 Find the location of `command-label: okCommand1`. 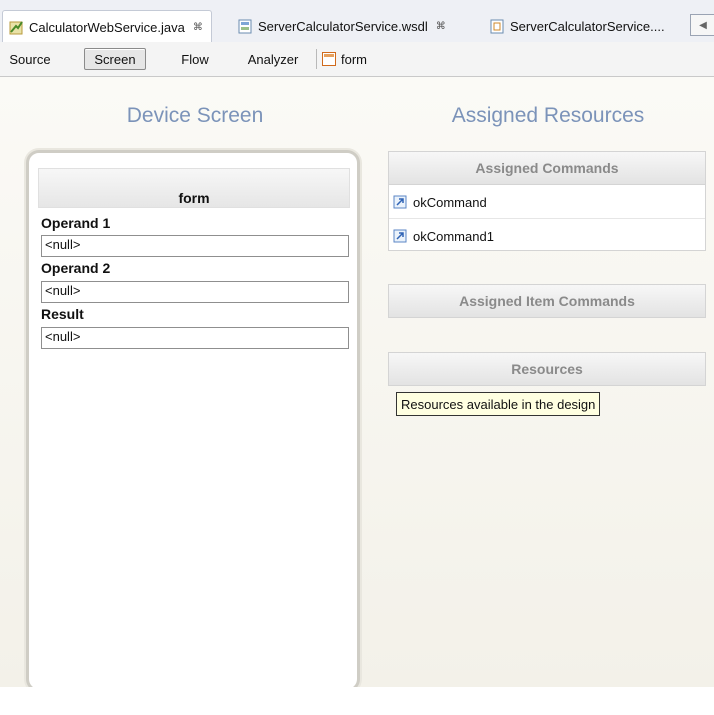

command-label: okCommand1 is located at coordinates (453, 236).